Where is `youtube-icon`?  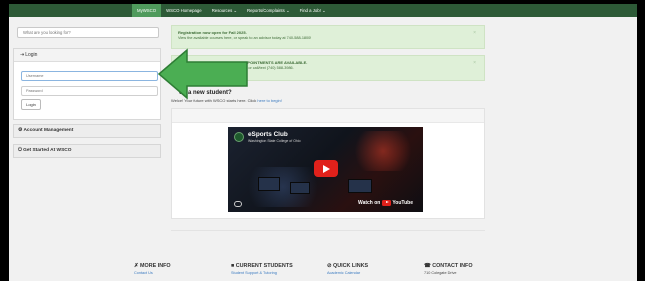 youtube-icon is located at coordinates (387, 203).